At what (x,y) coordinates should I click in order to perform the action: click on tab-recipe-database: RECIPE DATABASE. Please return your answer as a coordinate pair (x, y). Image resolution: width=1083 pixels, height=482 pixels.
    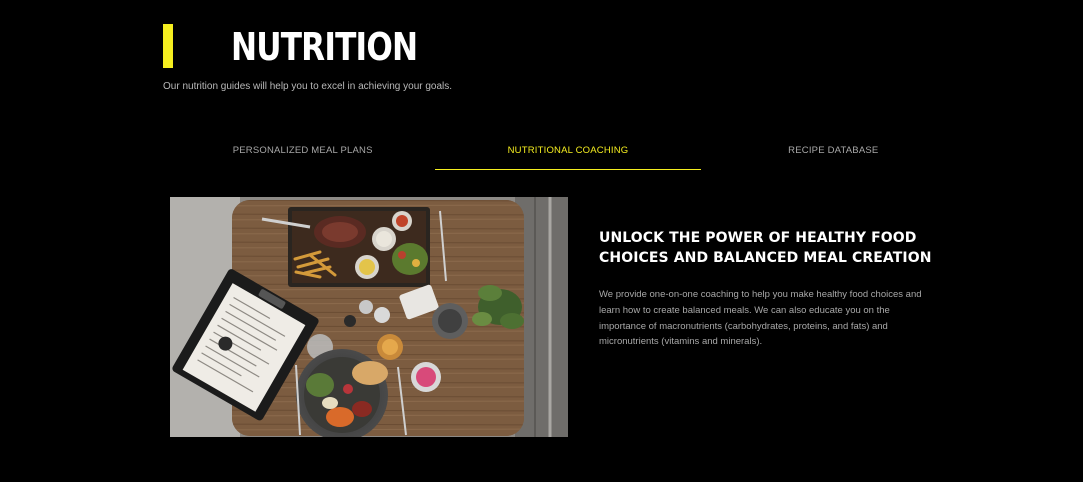
    Looking at the image, I should click on (833, 150).